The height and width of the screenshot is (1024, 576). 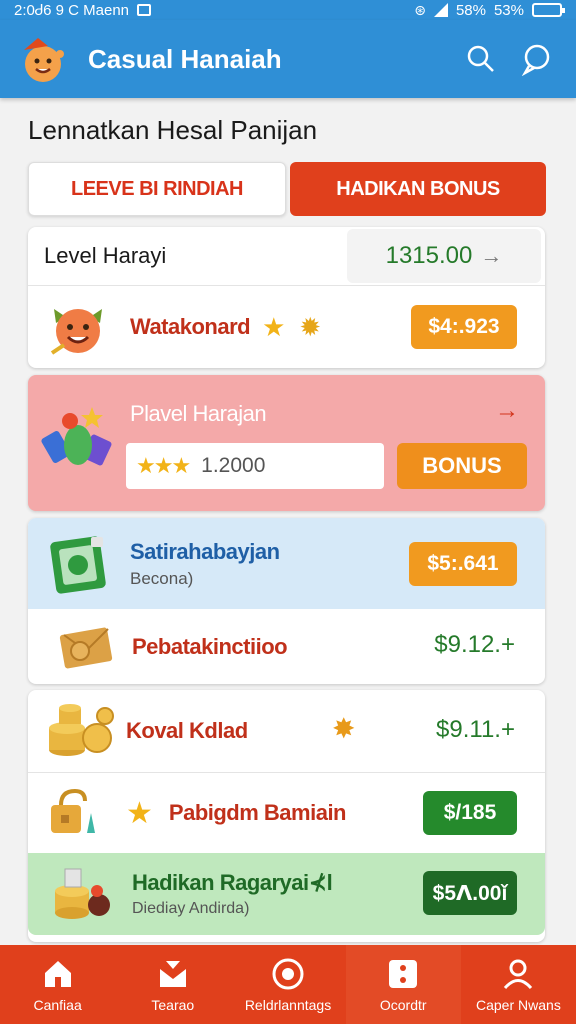 What do you see at coordinates (464, 327) in the screenshot?
I see `amount-pill: $4:.923` at bounding box center [464, 327].